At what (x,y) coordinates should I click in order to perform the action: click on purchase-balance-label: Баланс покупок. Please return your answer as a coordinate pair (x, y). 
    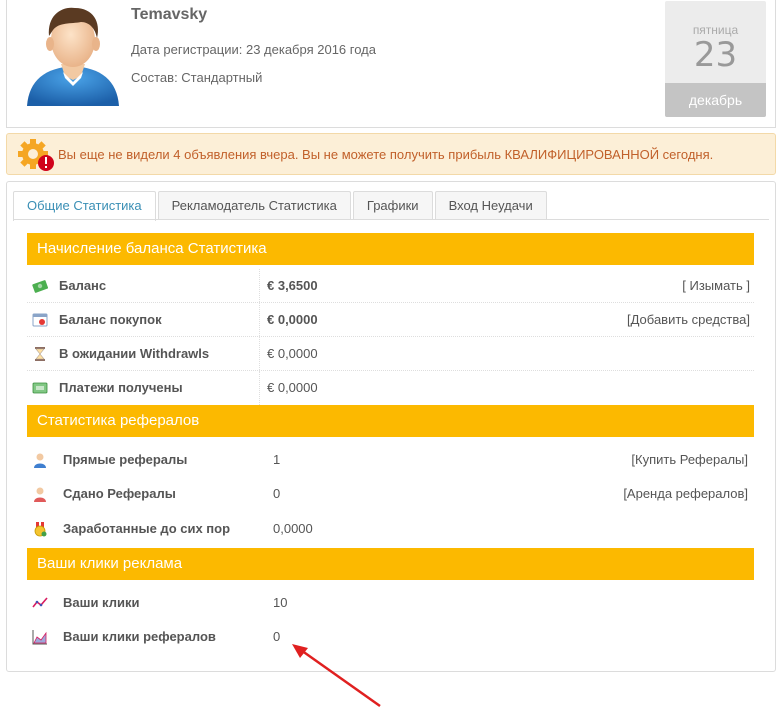
    Looking at the image, I should click on (110, 319).